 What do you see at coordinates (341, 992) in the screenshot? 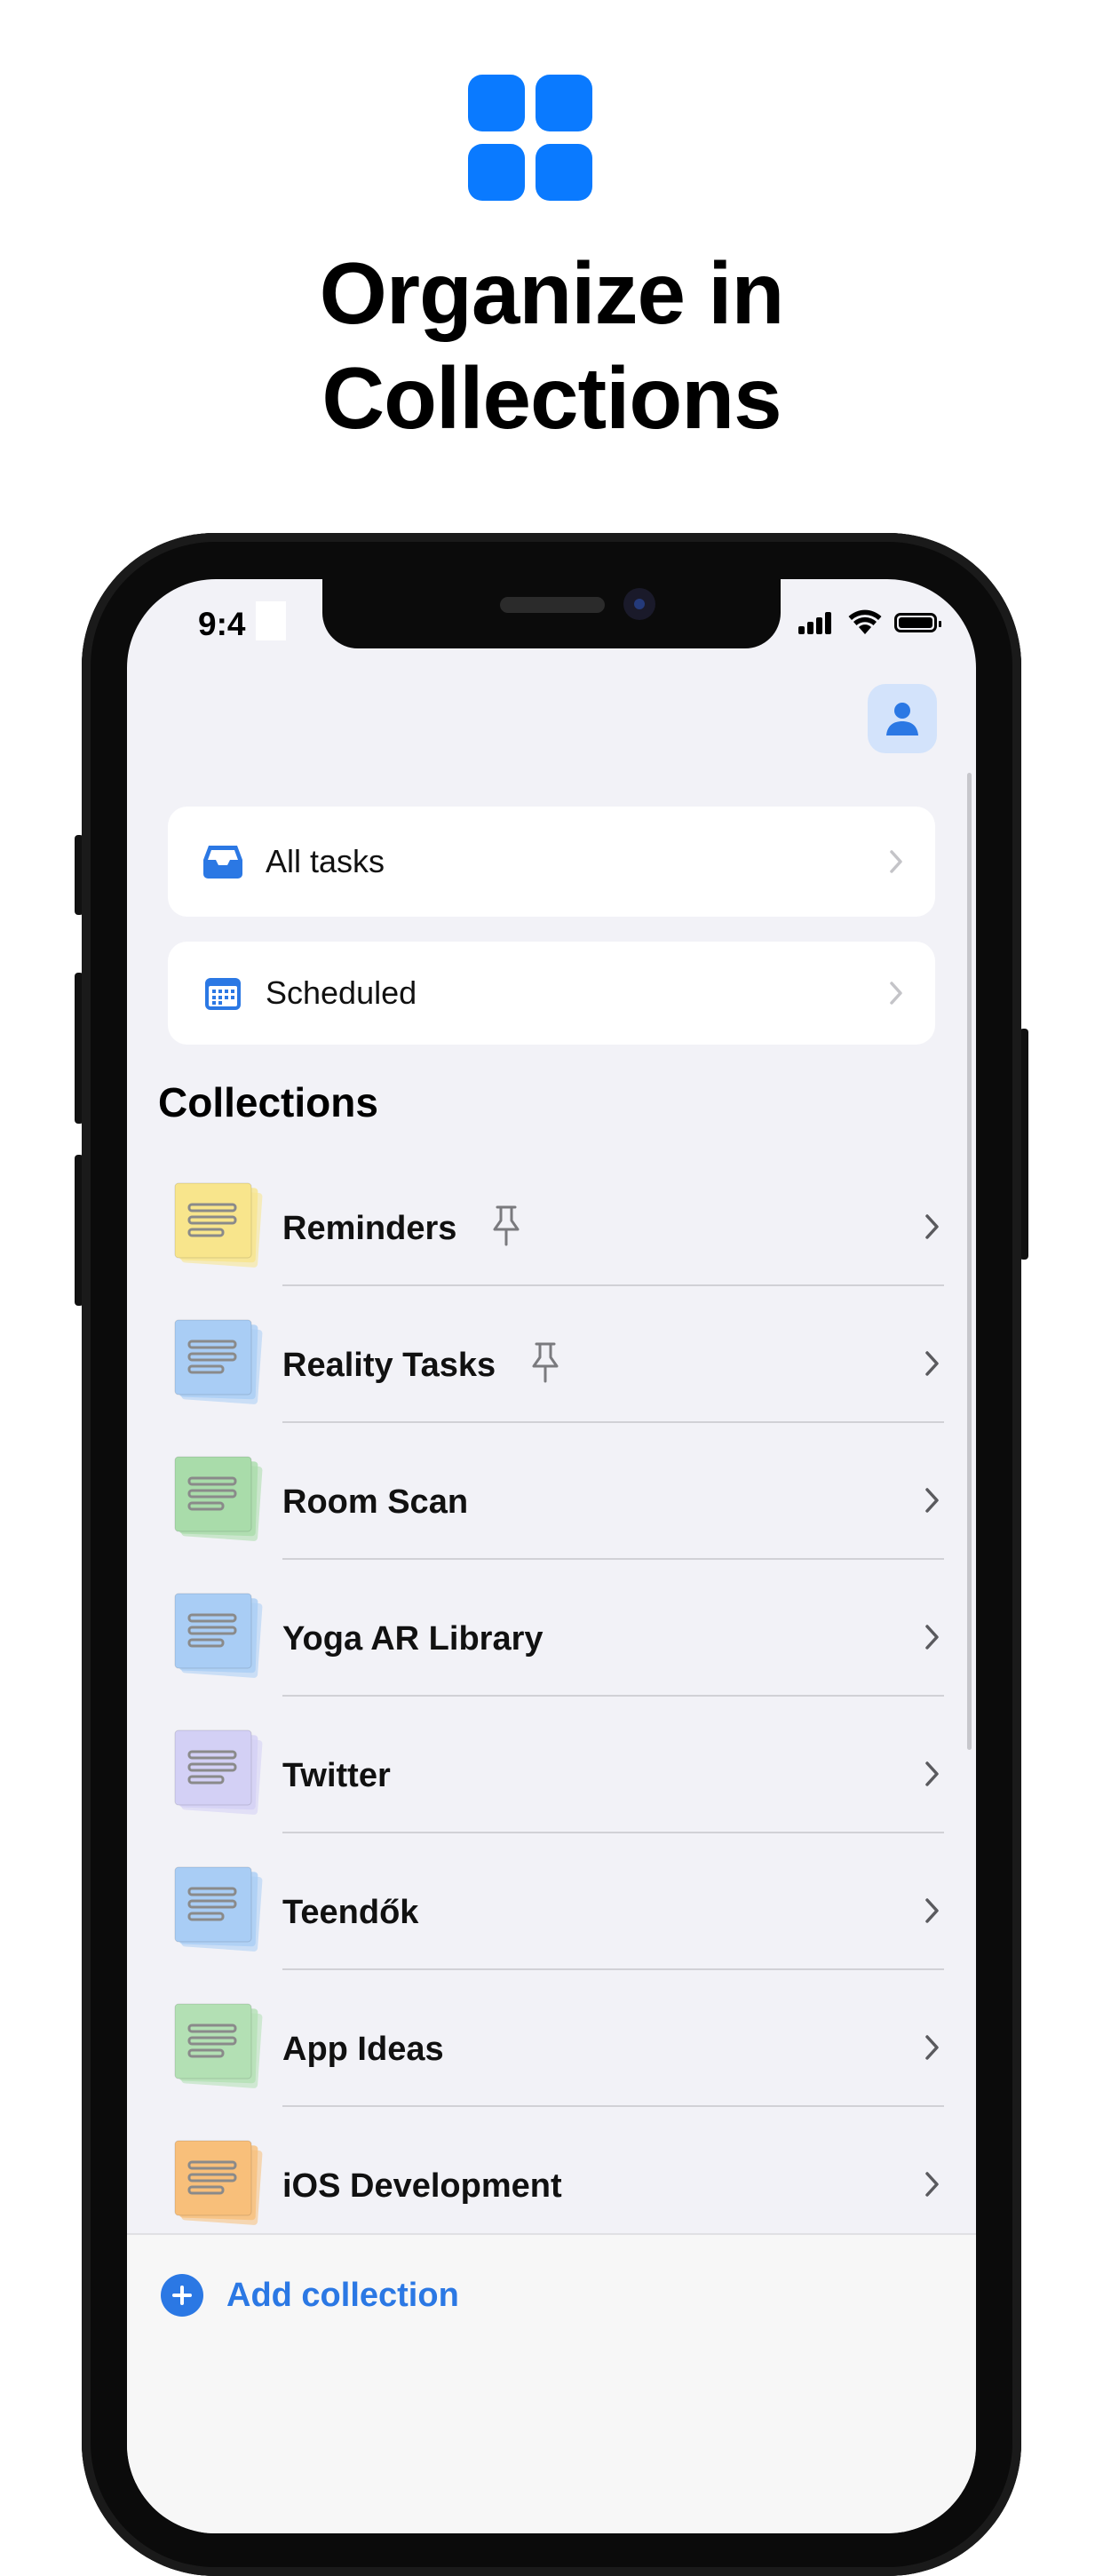
I see `scheduled-label: Scheduled` at bounding box center [341, 992].